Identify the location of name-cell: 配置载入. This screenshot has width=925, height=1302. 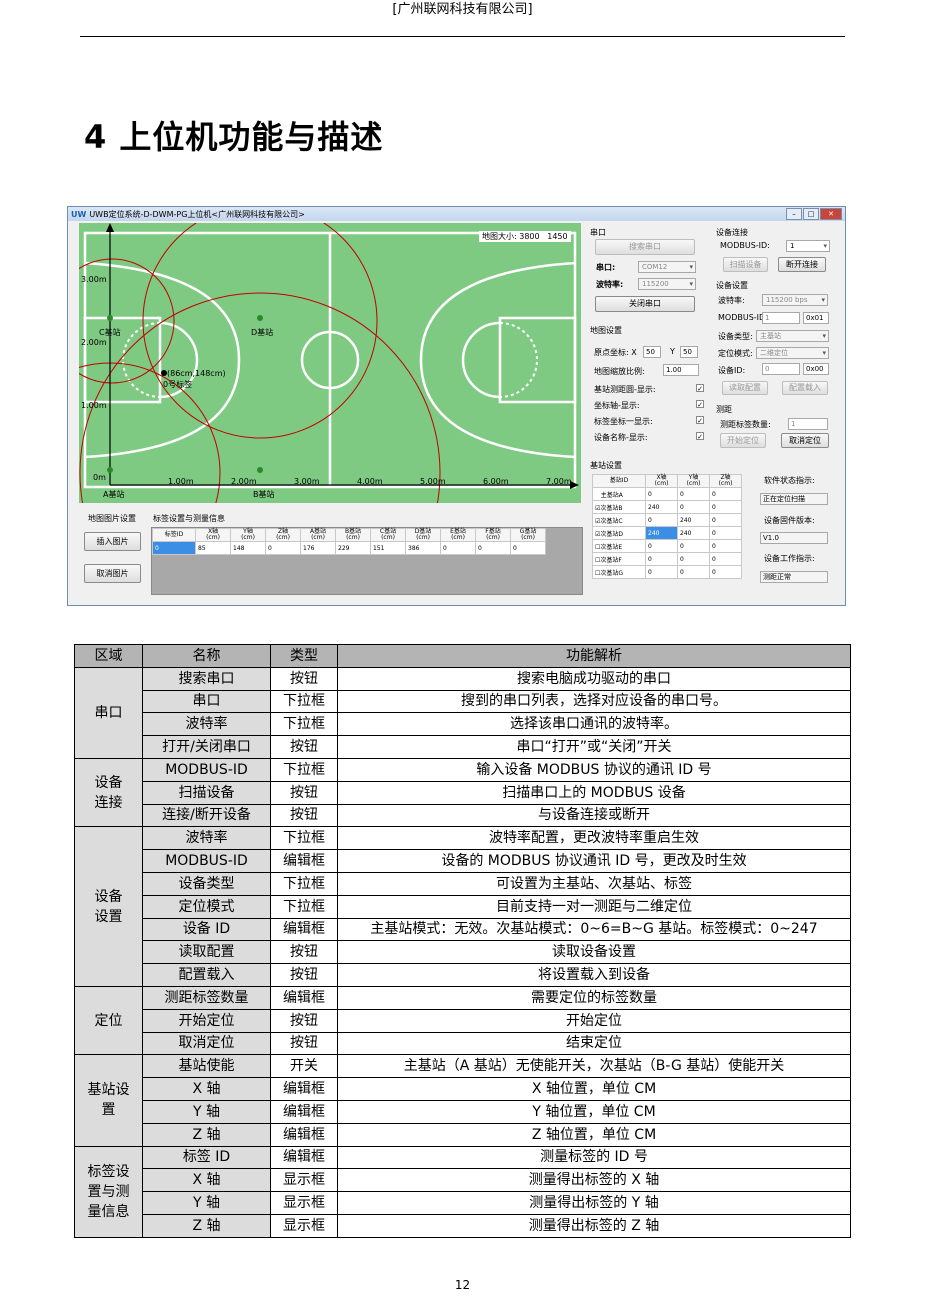
(206, 975).